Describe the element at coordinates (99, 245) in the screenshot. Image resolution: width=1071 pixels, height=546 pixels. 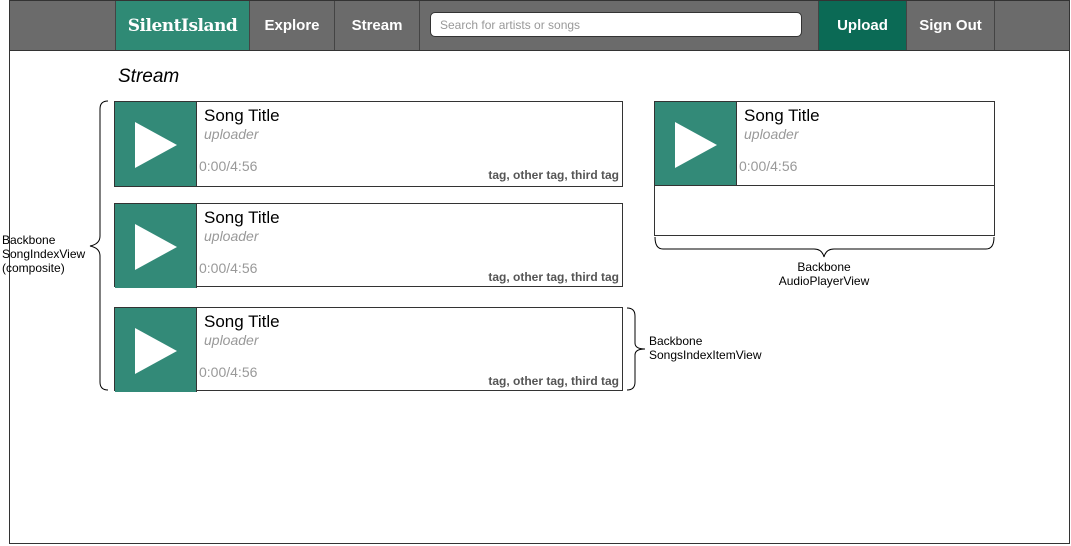
I see `song-index-view-brace` at that location.